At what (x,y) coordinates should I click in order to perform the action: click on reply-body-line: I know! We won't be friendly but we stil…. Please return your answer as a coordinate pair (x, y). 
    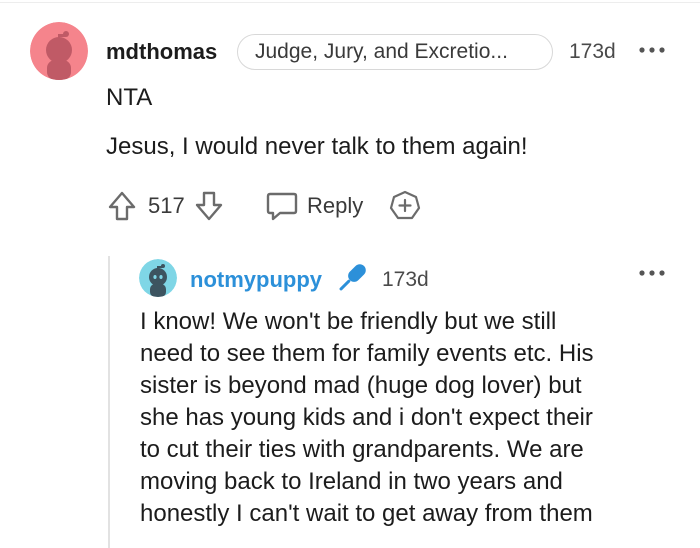
    Looking at the image, I should click on (348, 321).